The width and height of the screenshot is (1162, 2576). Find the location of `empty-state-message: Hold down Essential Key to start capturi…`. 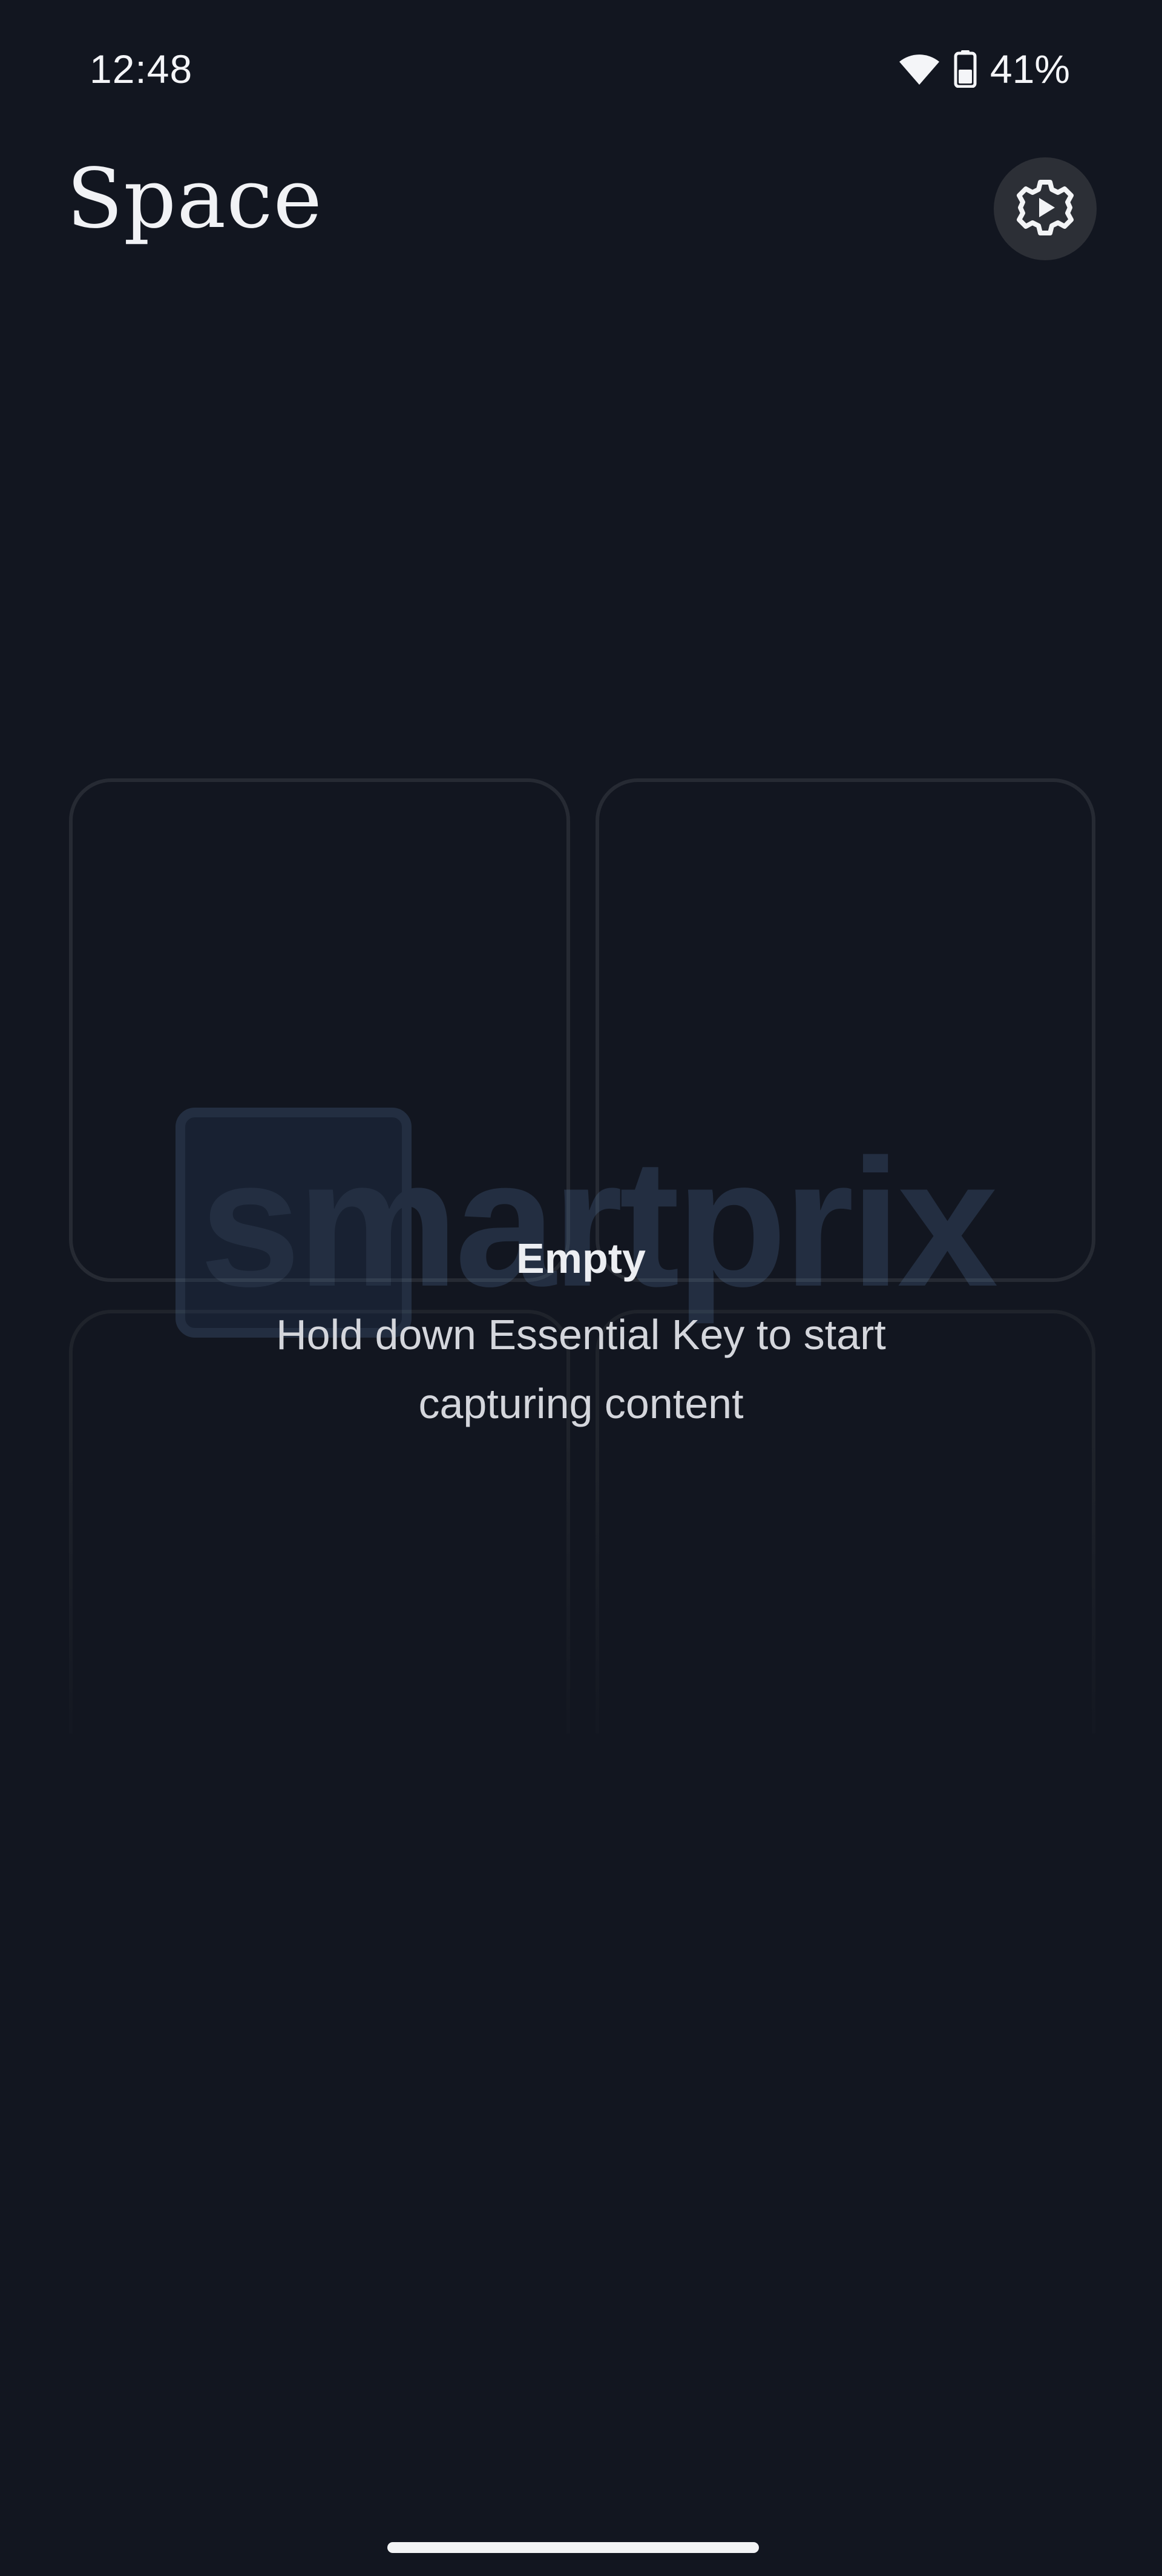

empty-state-message: Hold down Essential Key to start capturi… is located at coordinates (581, 1369).